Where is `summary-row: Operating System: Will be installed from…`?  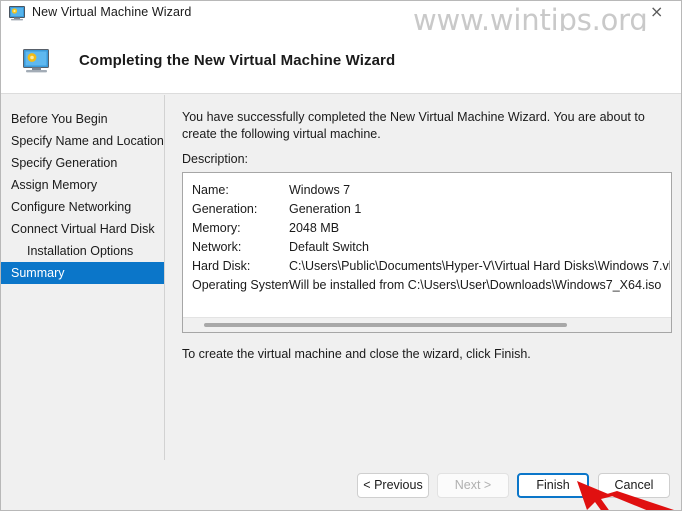
summary-row: Operating System: Will be installed from… is located at coordinates (431, 285).